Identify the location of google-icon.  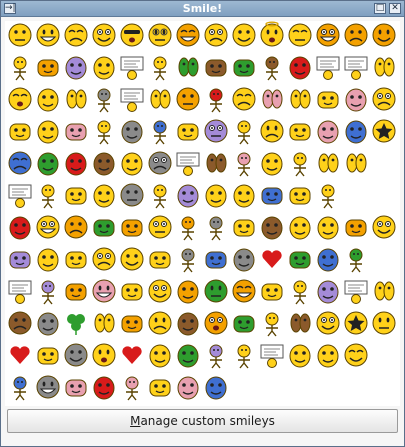
(356, 291).